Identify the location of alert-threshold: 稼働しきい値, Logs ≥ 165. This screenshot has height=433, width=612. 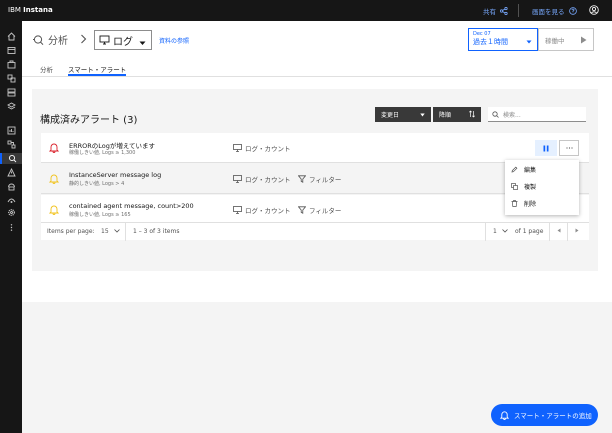
(100, 215).